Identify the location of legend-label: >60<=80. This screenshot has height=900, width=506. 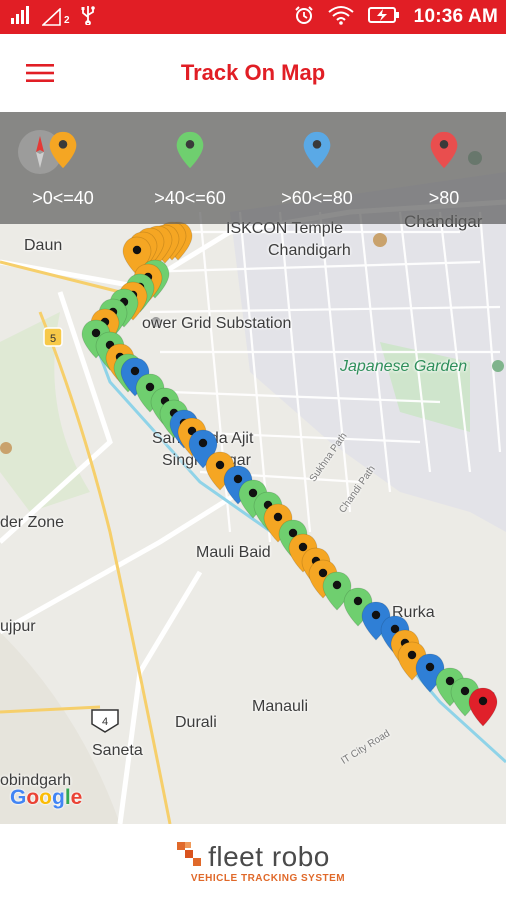
(317, 198).